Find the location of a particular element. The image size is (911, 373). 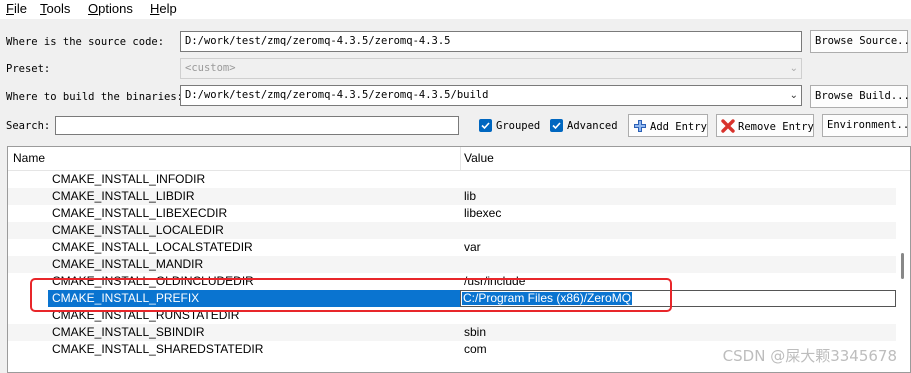

table-row: CMAKE_INSTALL_SBINDIR sbin is located at coordinates (453, 332).